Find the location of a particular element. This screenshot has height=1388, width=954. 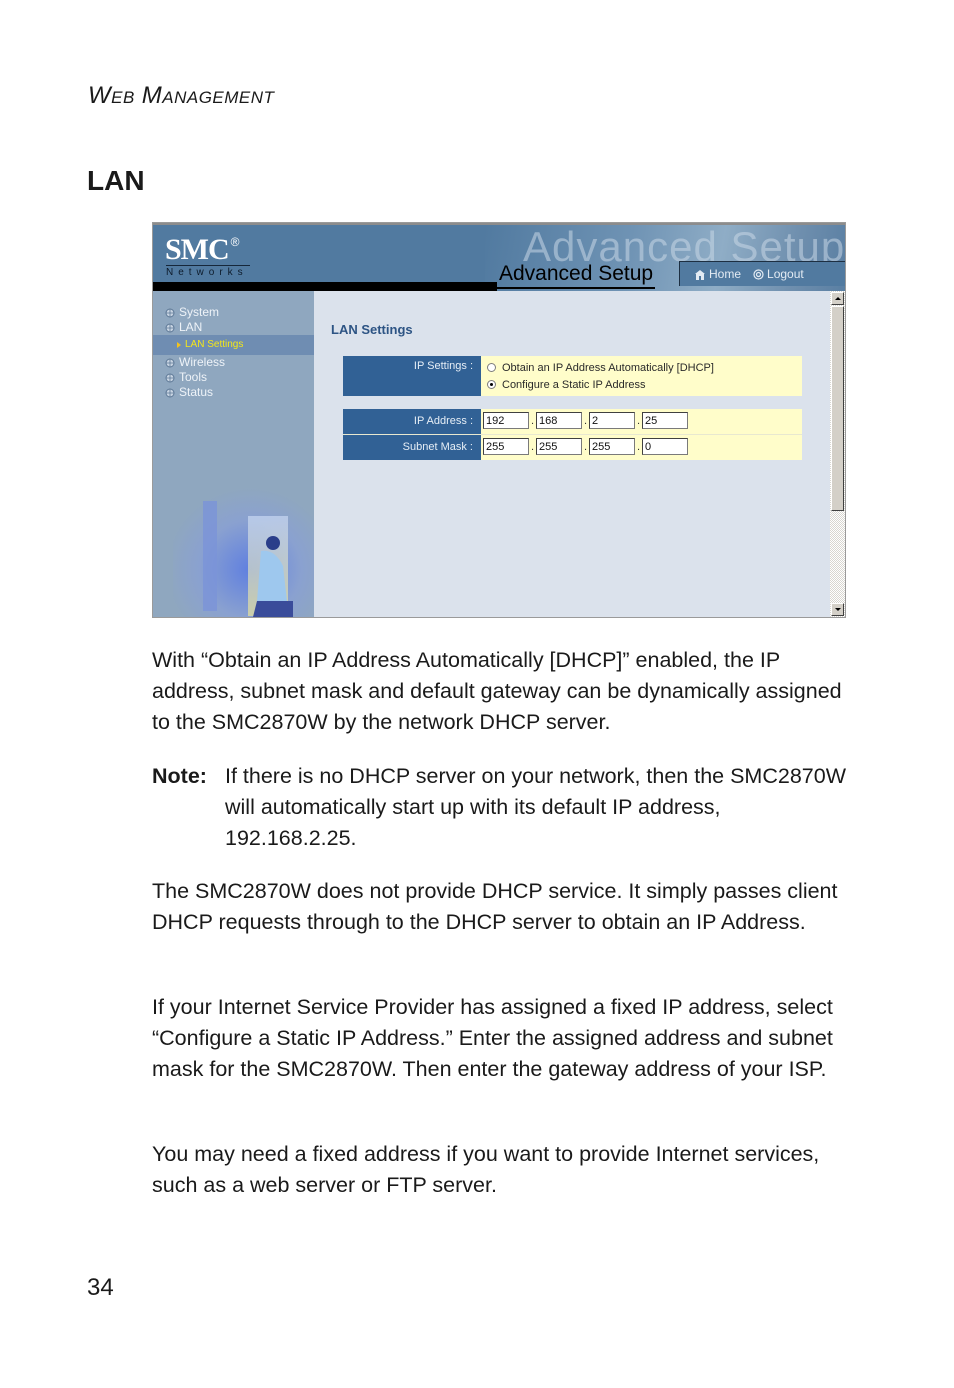

running-head-rest-2: ANAGEMENT is located at coordinates (218, 97).